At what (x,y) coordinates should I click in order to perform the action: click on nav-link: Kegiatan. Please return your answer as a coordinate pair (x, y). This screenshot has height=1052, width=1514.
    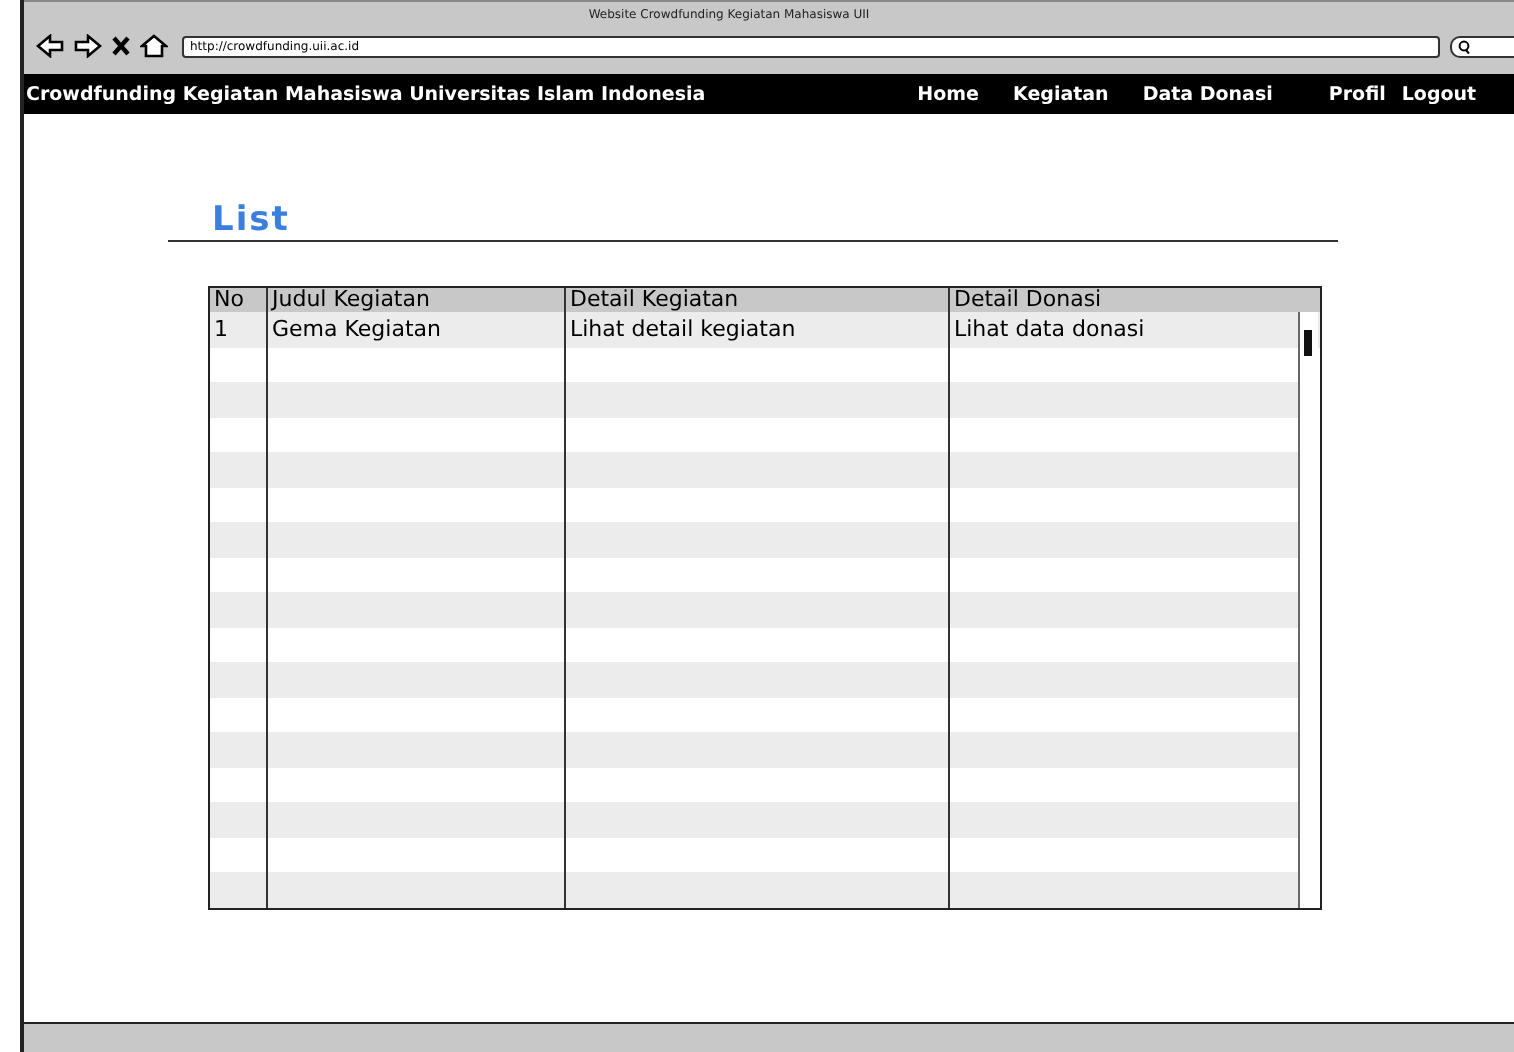
    Looking at the image, I should click on (1061, 94).